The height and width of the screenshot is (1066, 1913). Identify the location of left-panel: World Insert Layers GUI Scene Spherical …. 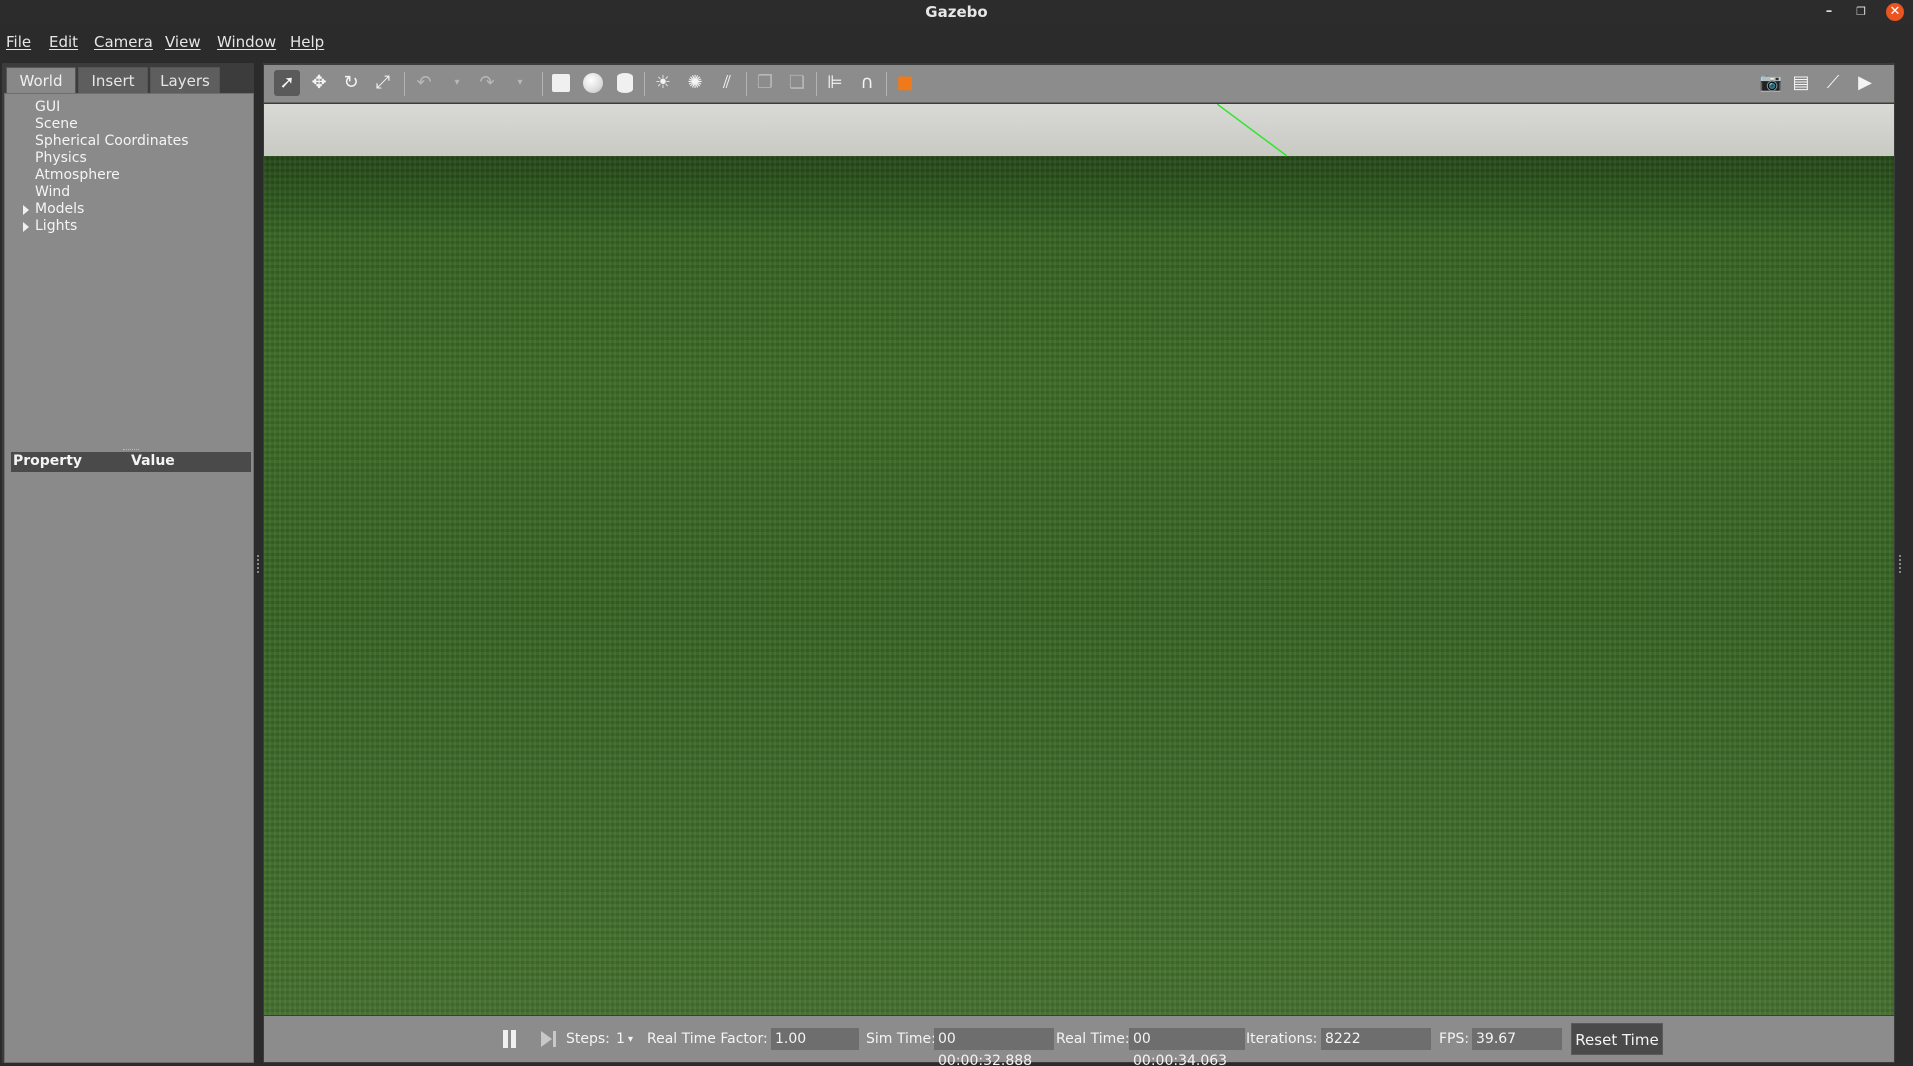
(128, 563).